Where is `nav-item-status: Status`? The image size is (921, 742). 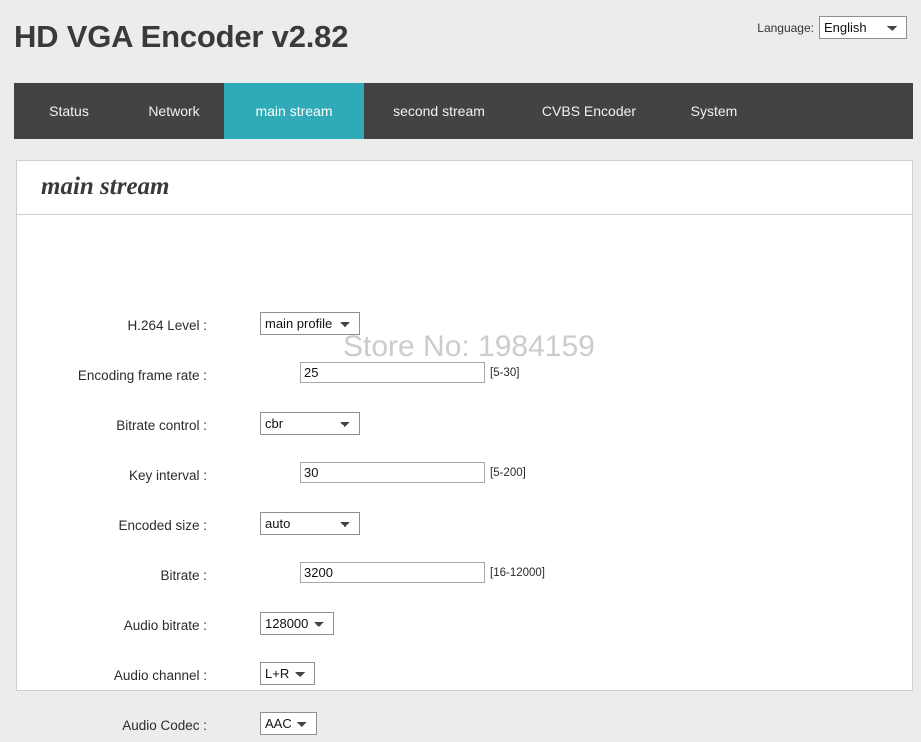 nav-item-status: Status is located at coordinates (69, 111).